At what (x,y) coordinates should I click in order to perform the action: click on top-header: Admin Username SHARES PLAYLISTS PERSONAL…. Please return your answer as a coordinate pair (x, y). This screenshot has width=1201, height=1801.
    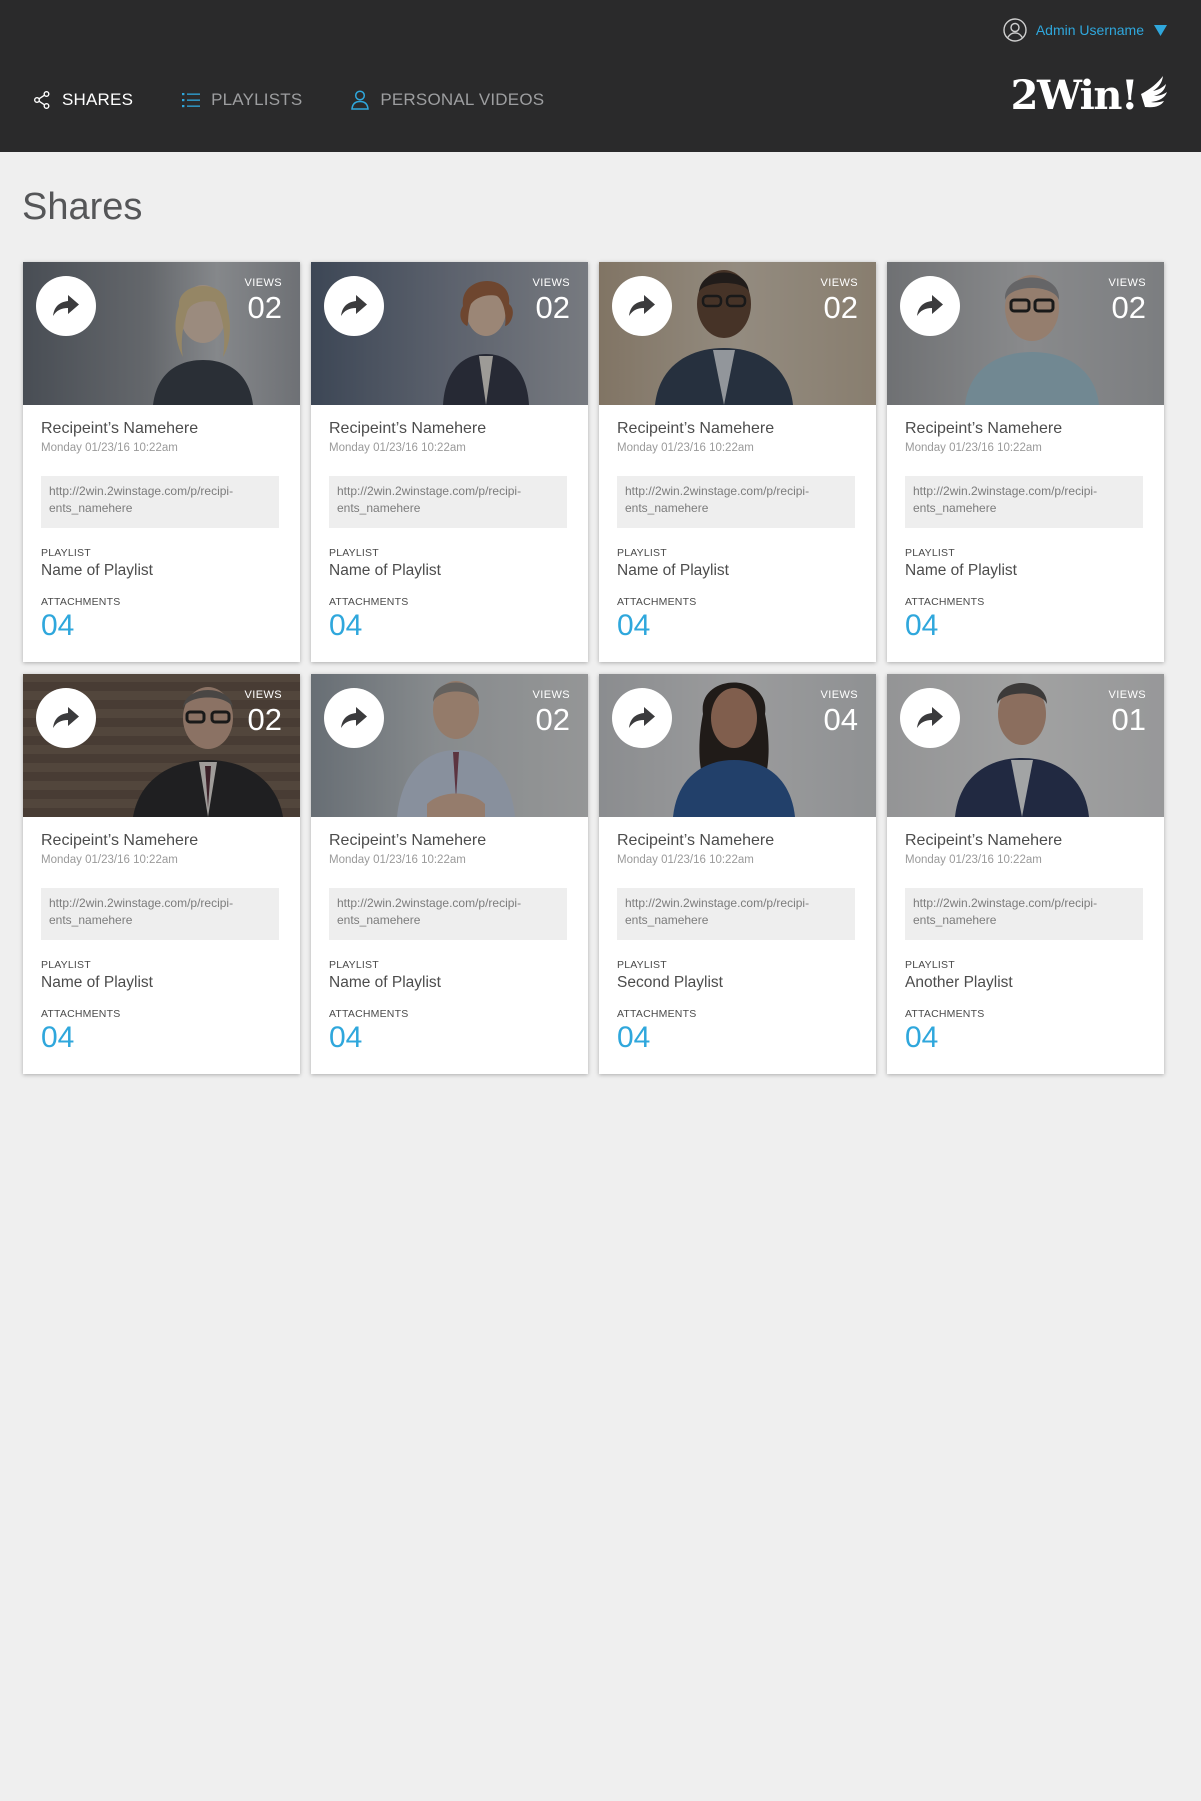
    Looking at the image, I should click on (600, 76).